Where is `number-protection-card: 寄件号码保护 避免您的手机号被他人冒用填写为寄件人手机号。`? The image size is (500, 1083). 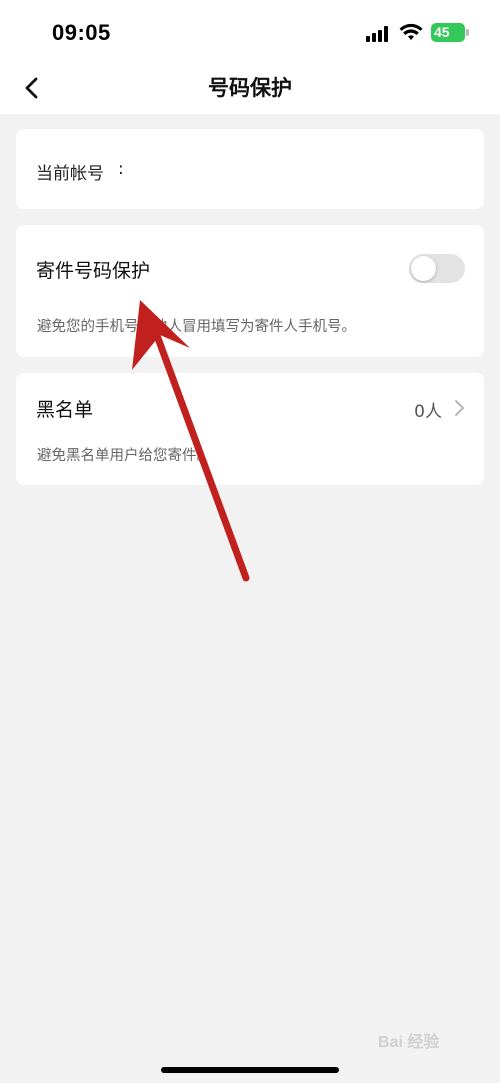
number-protection-card: 寄件号码保护 避免您的手机号被他人冒用填写为寄件人手机号。 is located at coordinates (250, 291).